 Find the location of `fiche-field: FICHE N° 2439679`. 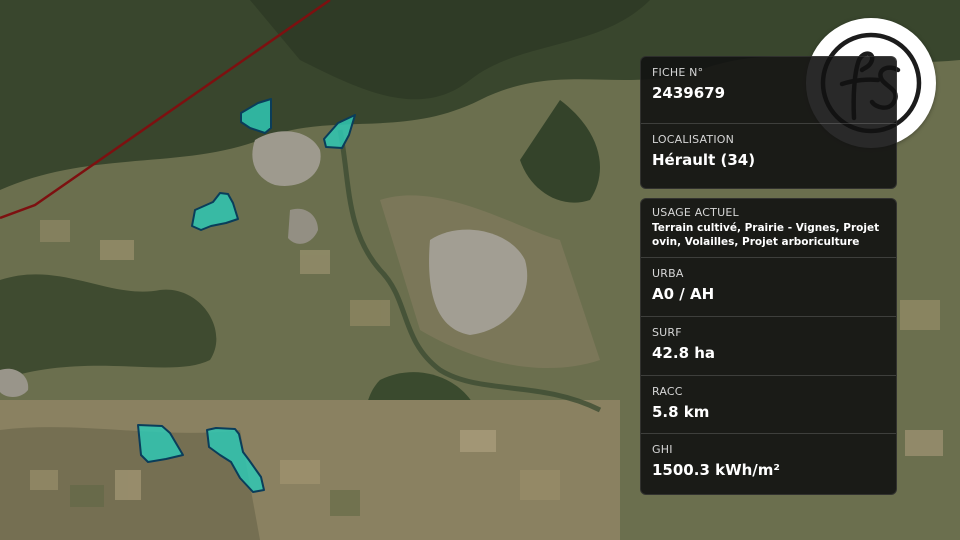

fiche-field: FICHE N° 2439679 is located at coordinates (768, 90).